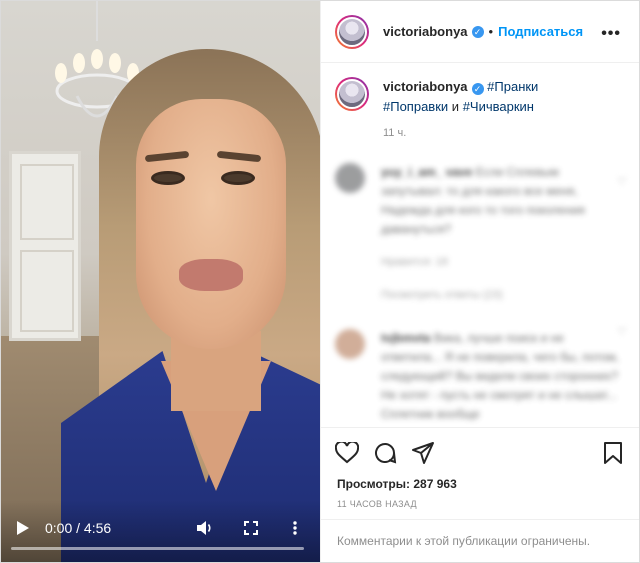 The image size is (640, 563). I want to click on views-number: 287 963, so click(435, 484).